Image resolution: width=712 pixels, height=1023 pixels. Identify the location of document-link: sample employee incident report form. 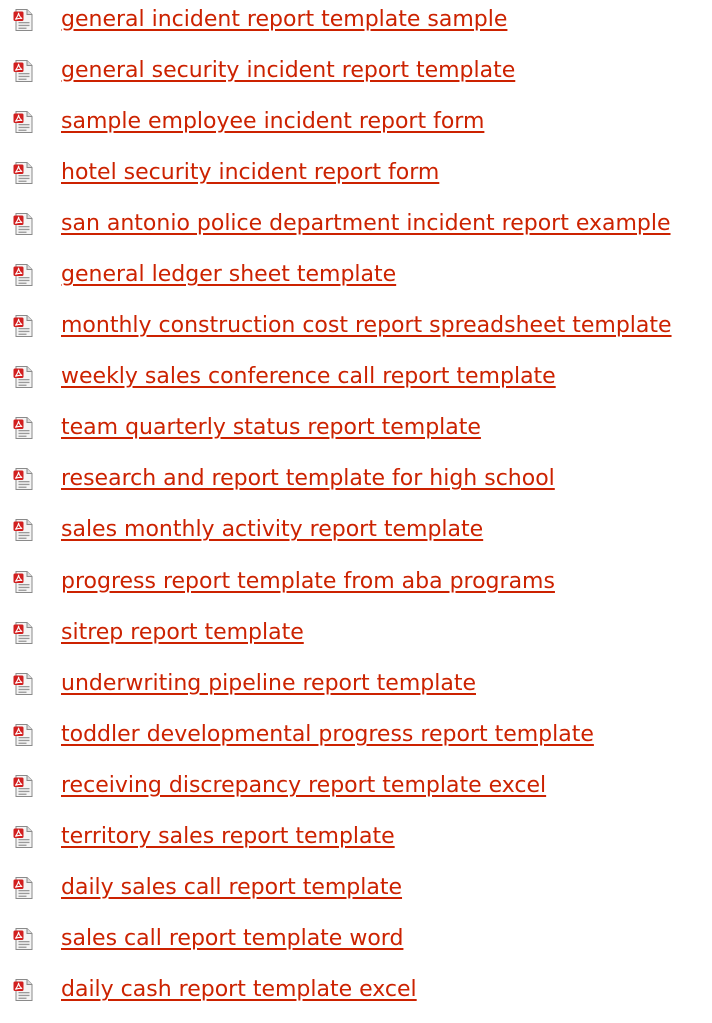
(272, 122).